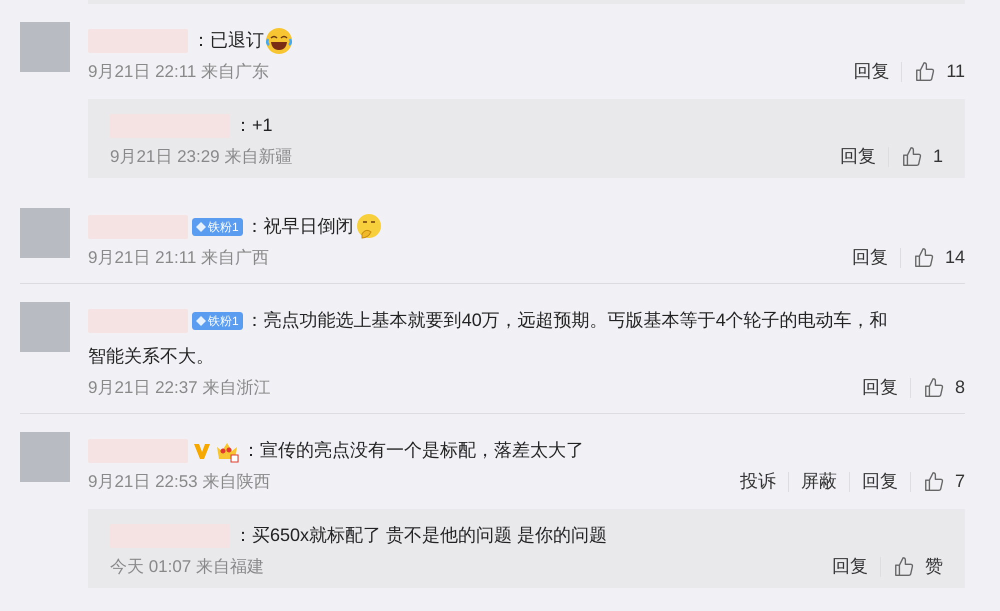 This screenshot has height=611, width=1000. What do you see at coordinates (421, 535) in the screenshot?
I see `comment-text: ：买650x就标配了 贵不是他的问题 是你的问题` at bounding box center [421, 535].